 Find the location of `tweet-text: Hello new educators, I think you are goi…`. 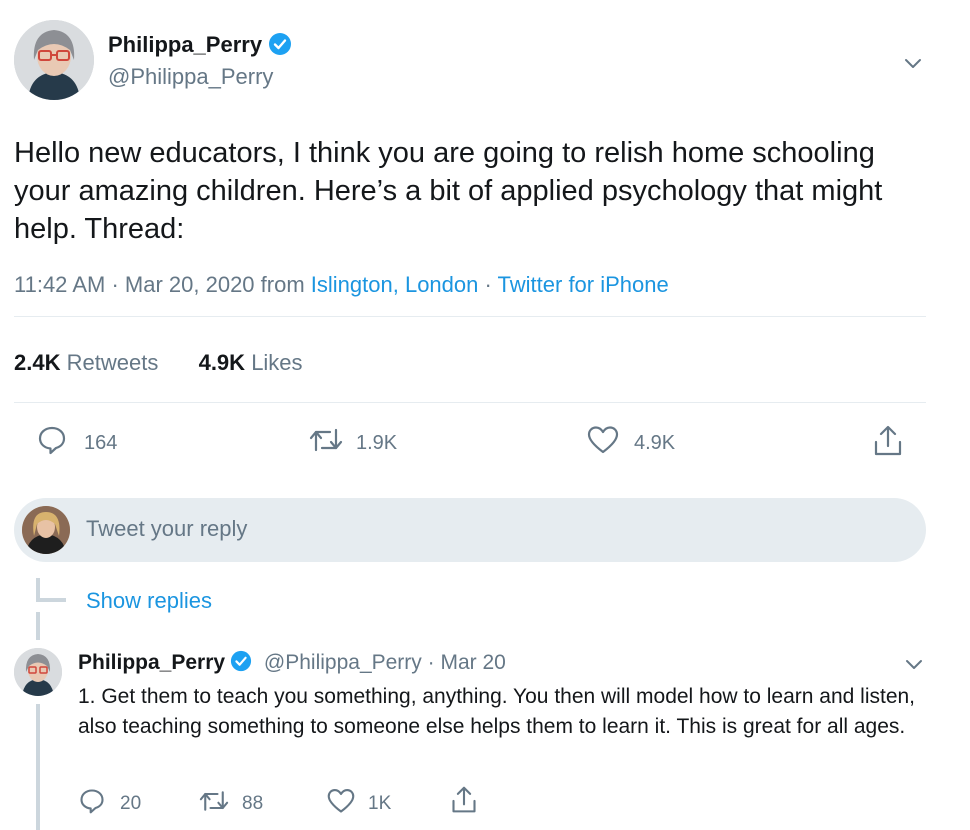

tweet-text: Hello new educators, I think you are goi… is located at coordinates (448, 191).